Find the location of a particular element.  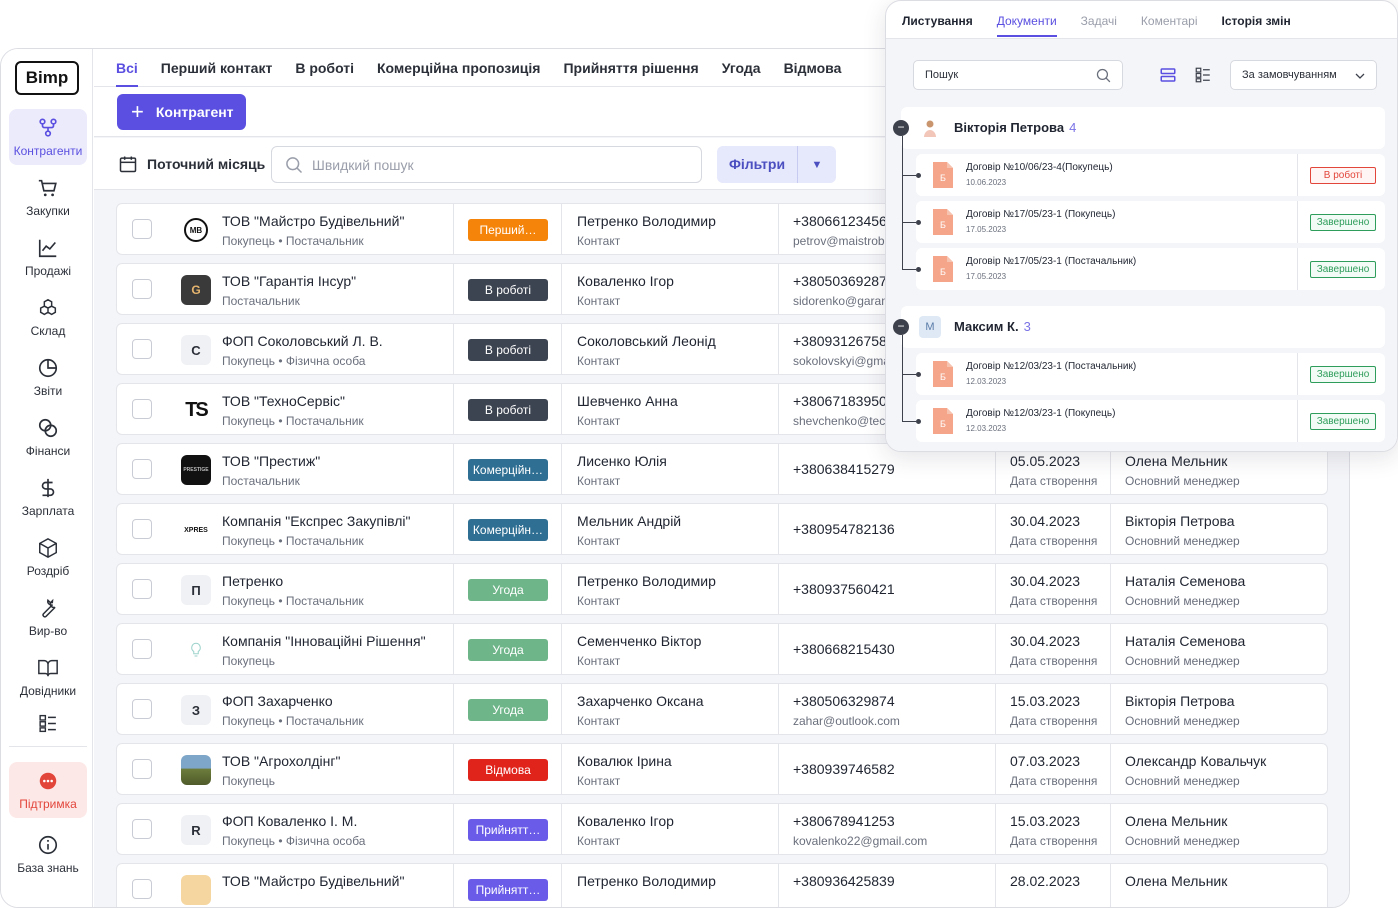

tab-6: Відмова is located at coordinates (813, 68).